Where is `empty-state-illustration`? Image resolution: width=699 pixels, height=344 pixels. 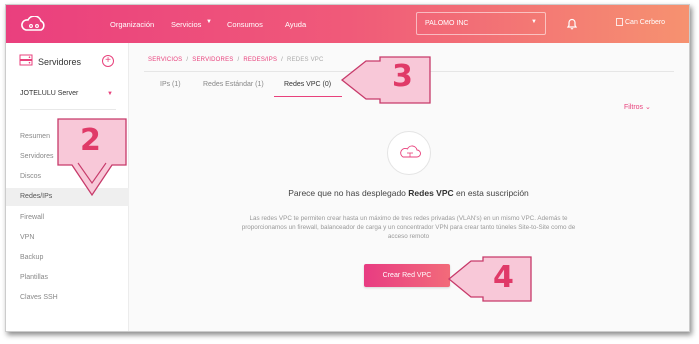
empty-state-illustration is located at coordinates (409, 153).